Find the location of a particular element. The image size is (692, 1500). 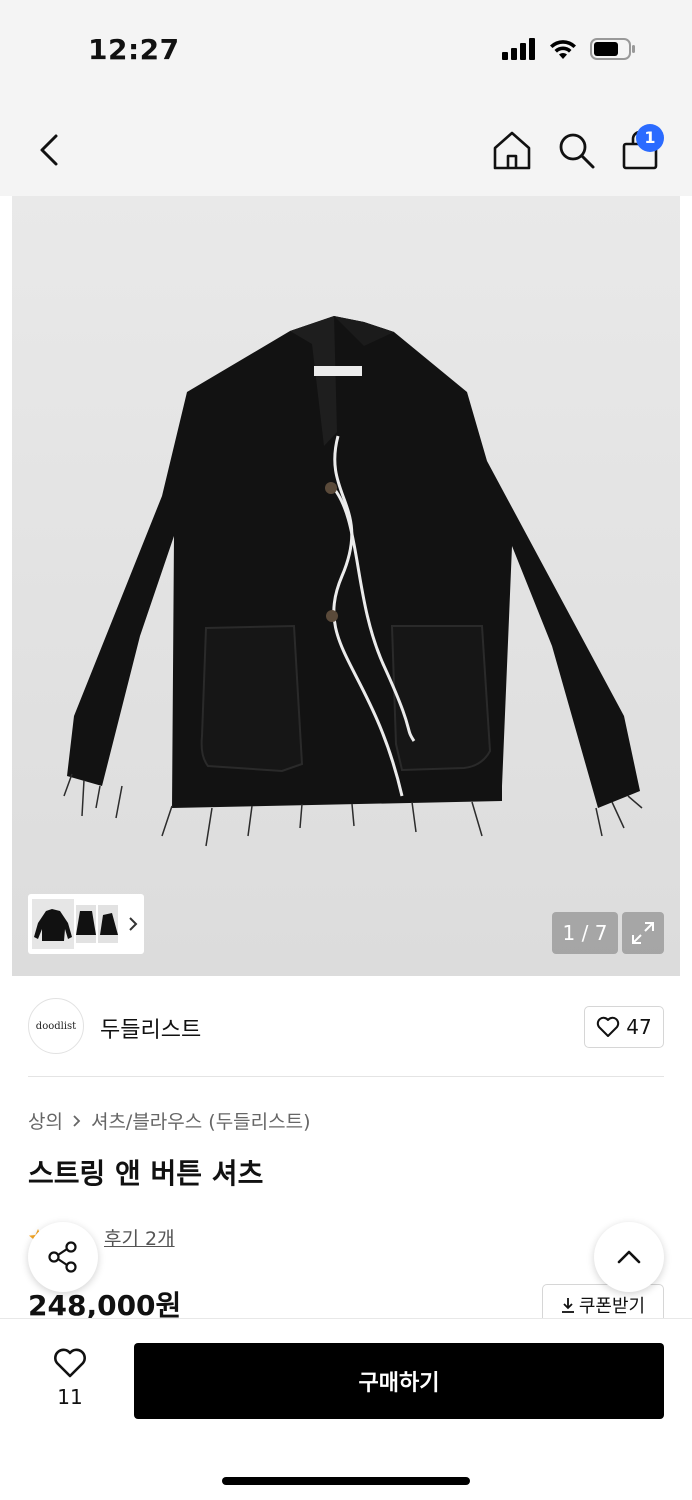

bottom-action-bar: 11 구매하기 is located at coordinates (346, 1409).